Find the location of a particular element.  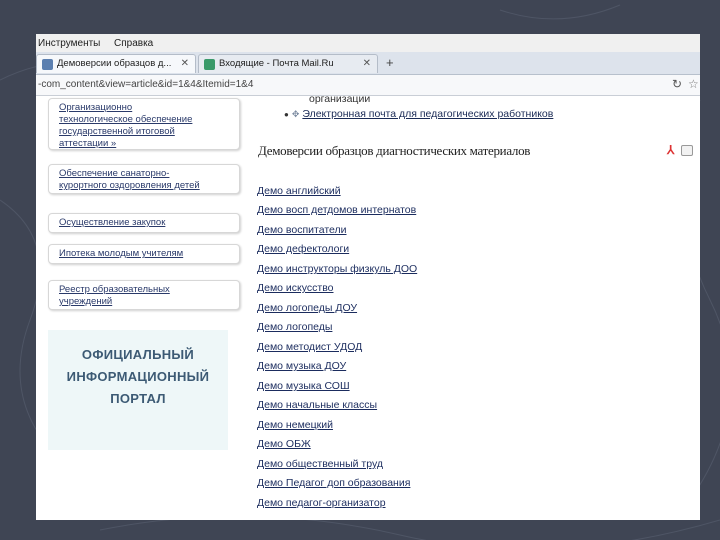

mail-icon is located at coordinates (209, 64).